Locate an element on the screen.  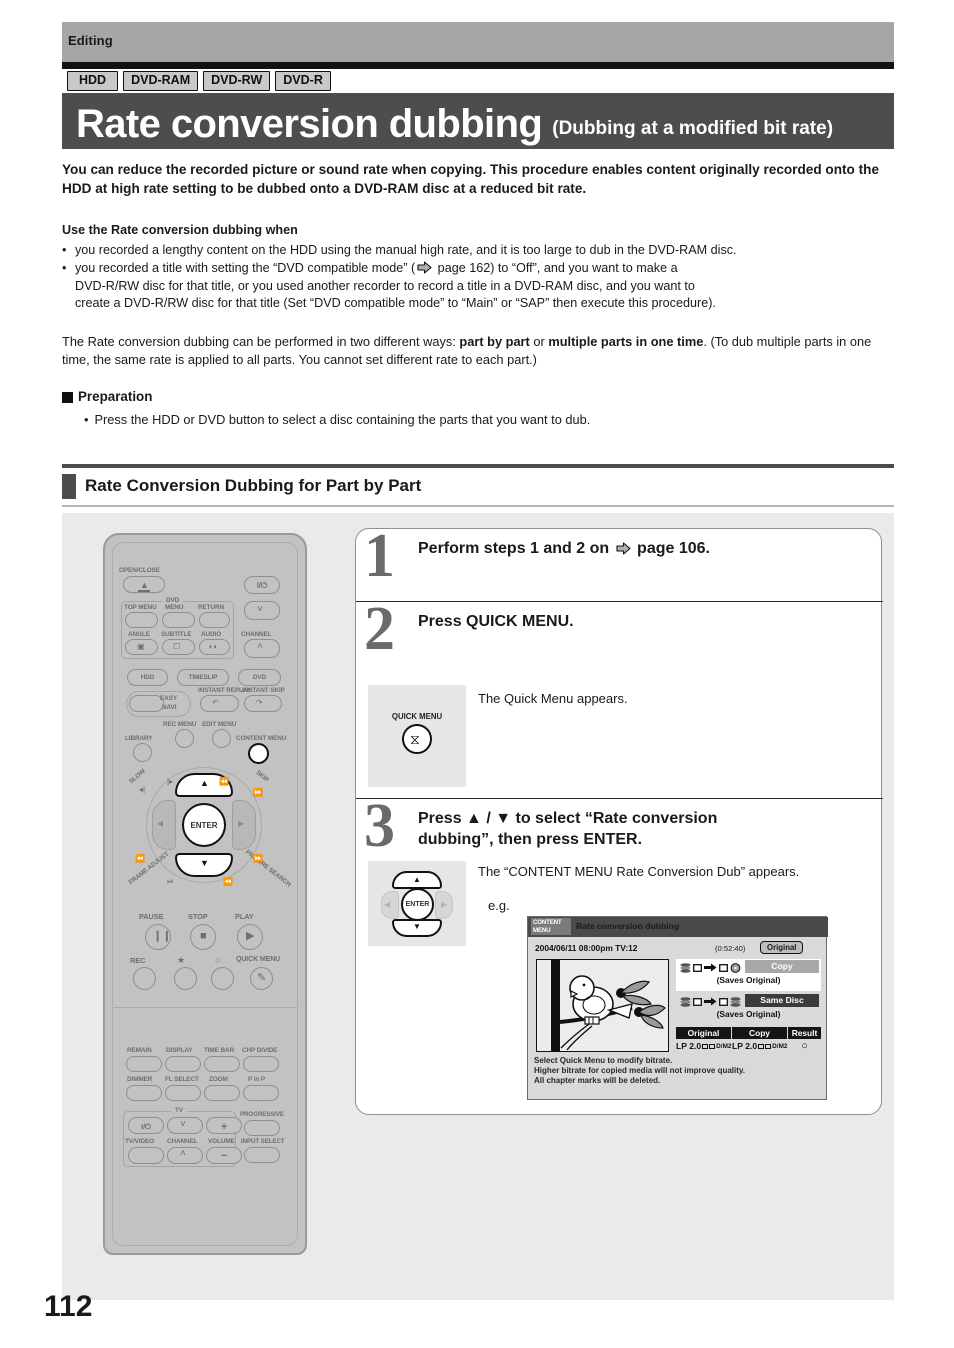
enter-key-icon: ENTER is located at coordinates (417, 904).